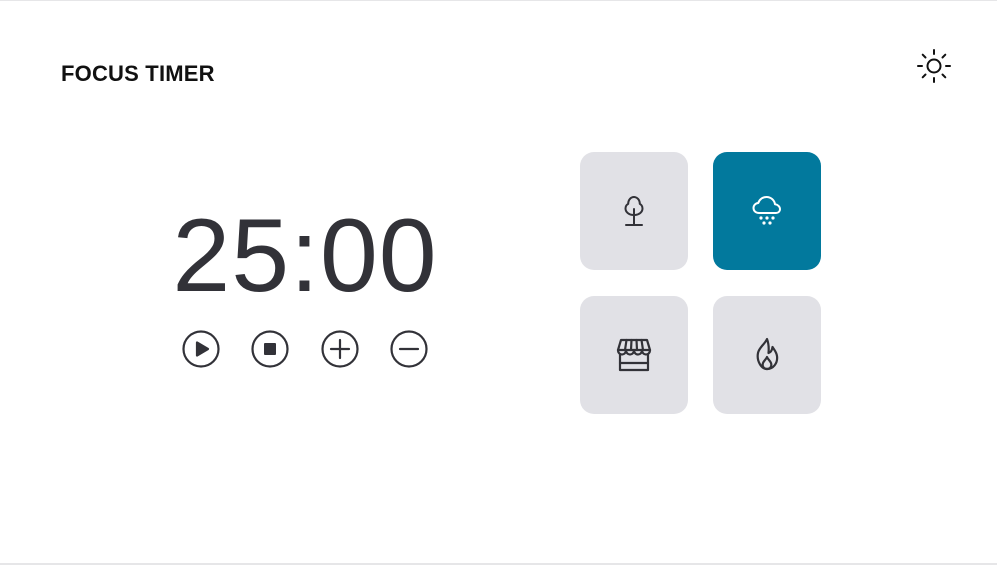  I want to click on plus-icon, so click(340, 349).